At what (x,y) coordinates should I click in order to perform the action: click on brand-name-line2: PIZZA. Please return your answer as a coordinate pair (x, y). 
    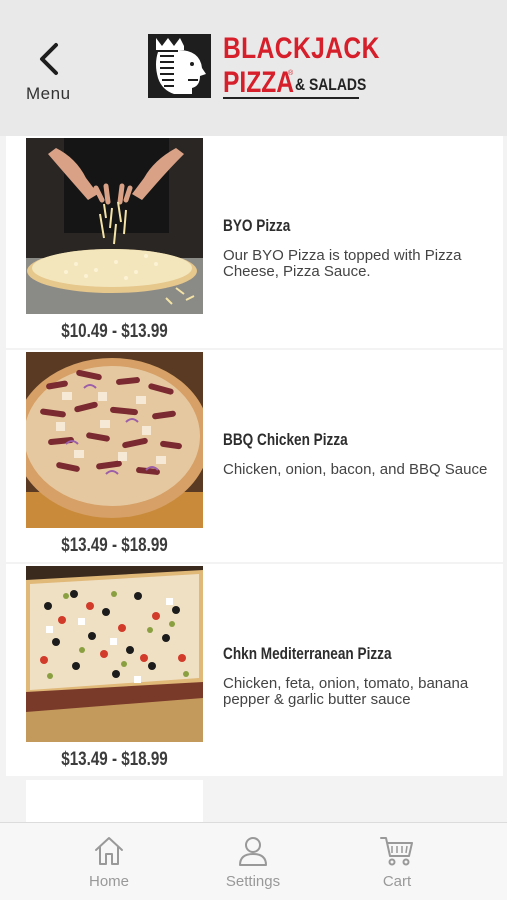
    Looking at the image, I should click on (259, 82).